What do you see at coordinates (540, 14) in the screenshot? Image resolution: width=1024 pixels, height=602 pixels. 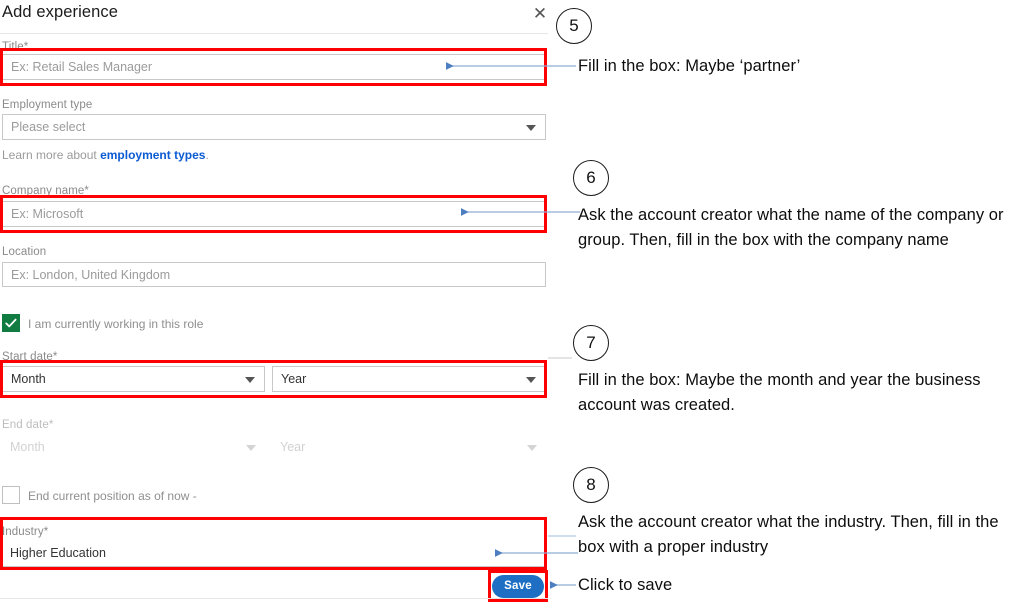 I see `close-icon: ✕` at bounding box center [540, 14].